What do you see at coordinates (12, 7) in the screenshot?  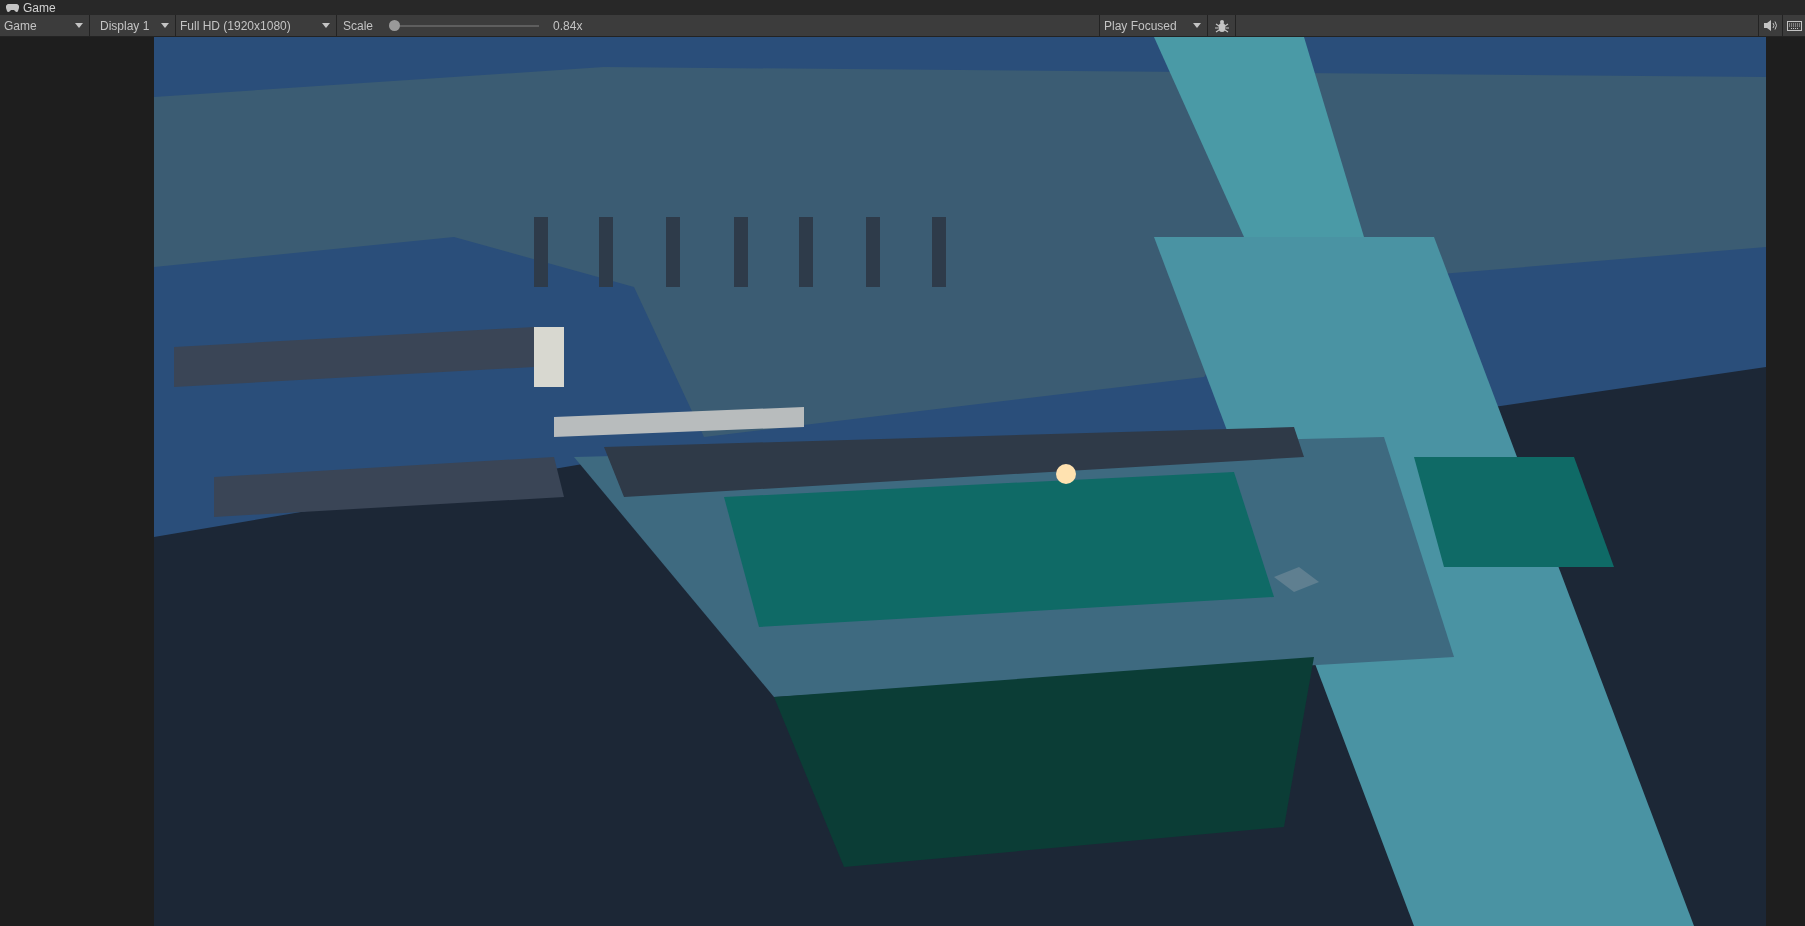 I see `gamepad-icon` at bounding box center [12, 7].